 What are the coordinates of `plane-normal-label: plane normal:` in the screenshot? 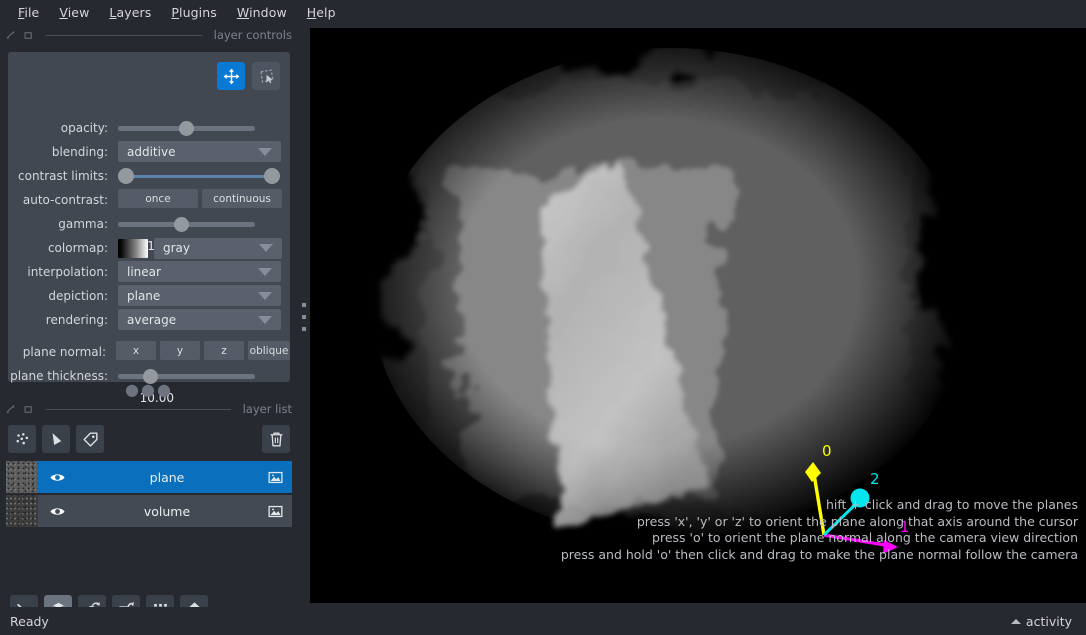 It's located at (64, 352).